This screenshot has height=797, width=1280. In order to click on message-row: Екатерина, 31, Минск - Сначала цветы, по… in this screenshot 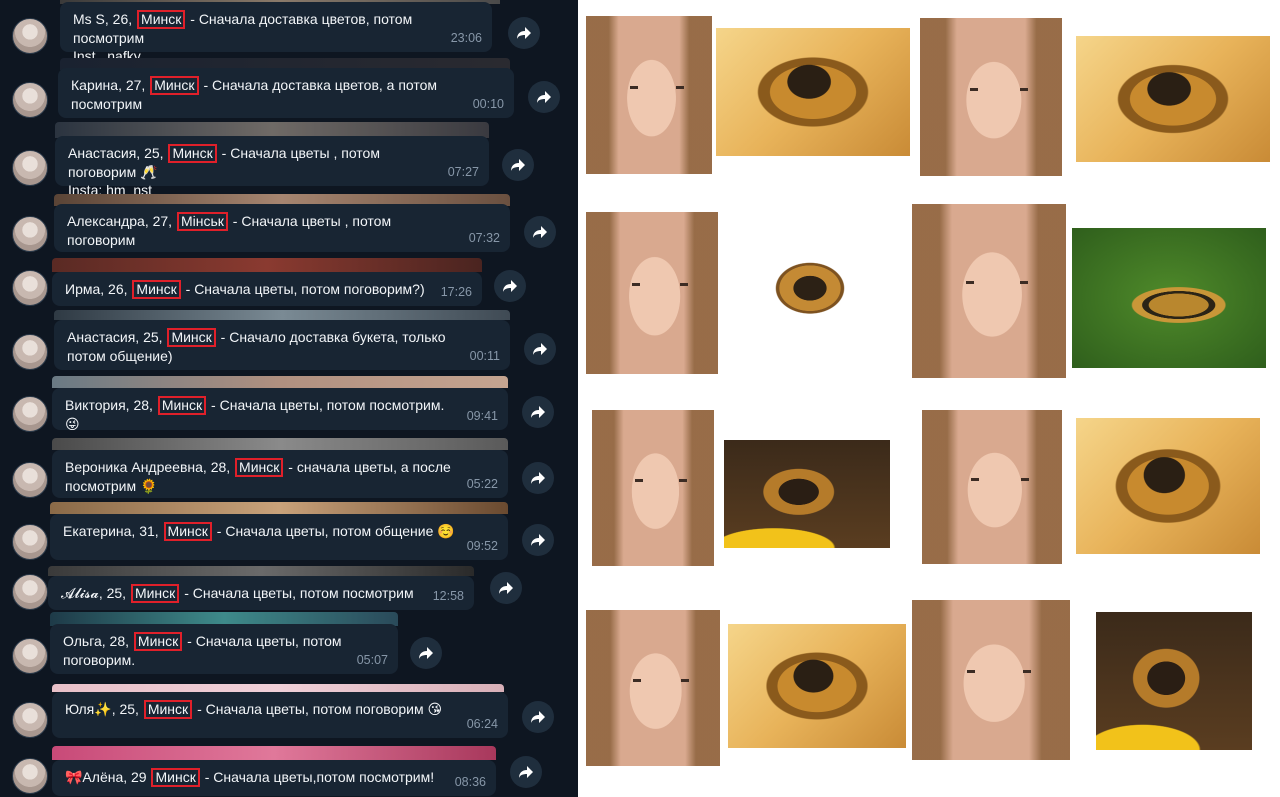, I will do `click(289, 532)`.